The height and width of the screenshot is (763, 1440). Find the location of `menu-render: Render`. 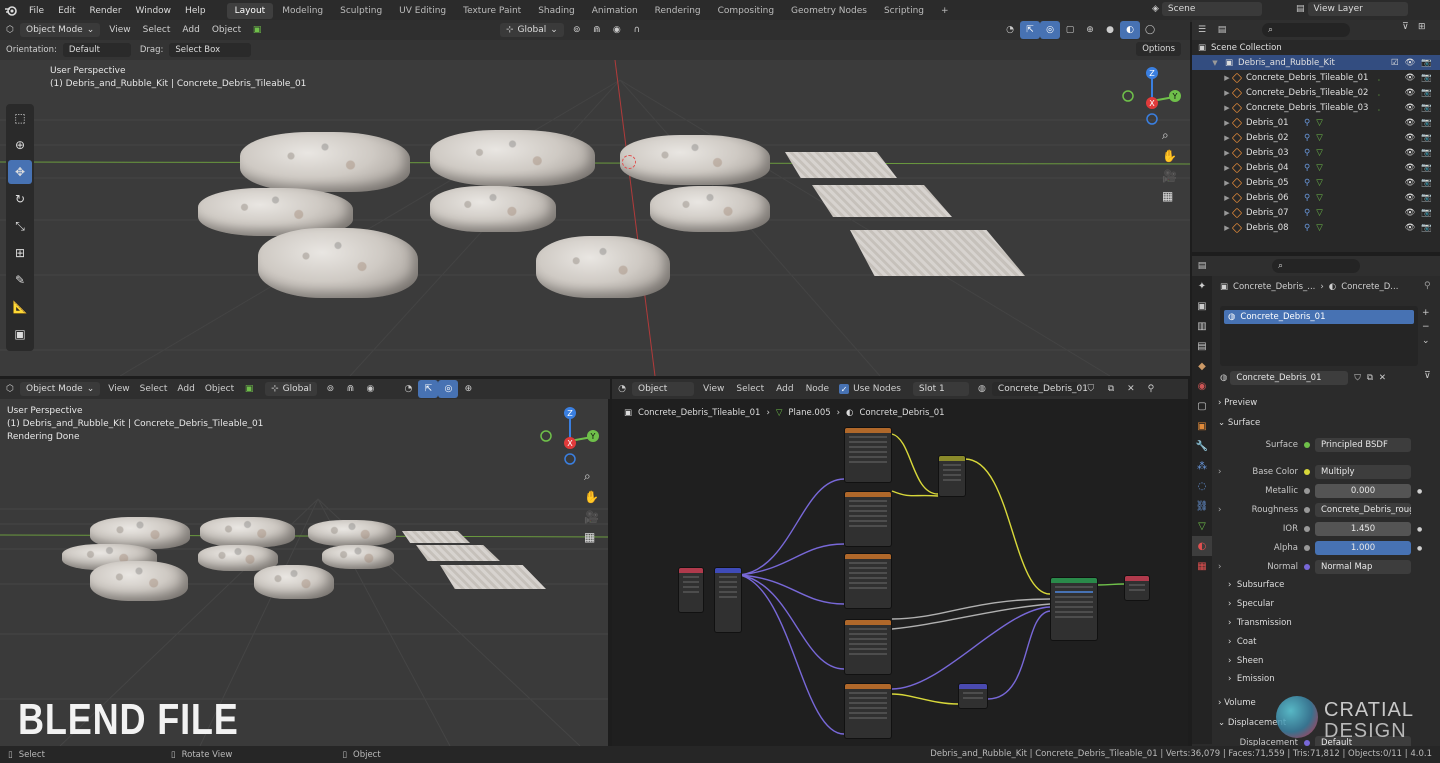

menu-render: Render is located at coordinates (106, 11).